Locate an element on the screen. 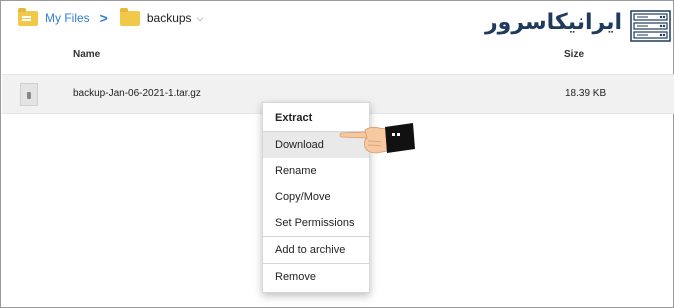 This screenshot has height=308, width=674. brand-logo: ایرانیکاسرور is located at coordinates (579, 25).